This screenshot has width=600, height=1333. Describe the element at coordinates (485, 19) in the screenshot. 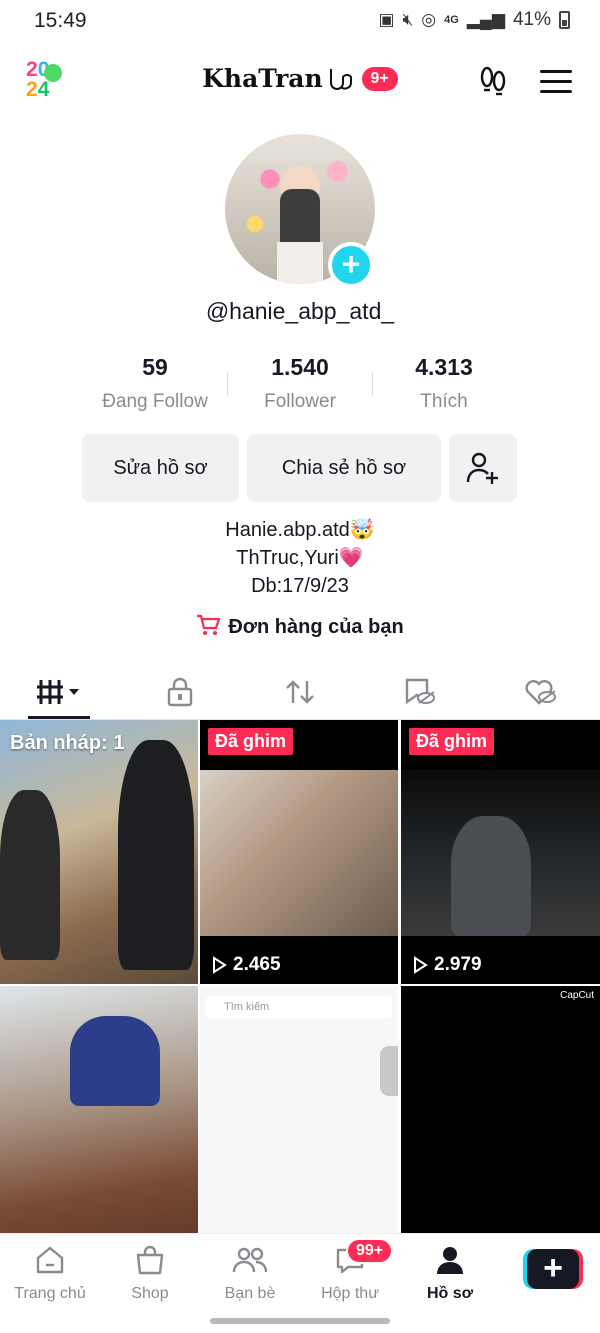

I see `signal-icon: ▂▄▆` at that location.